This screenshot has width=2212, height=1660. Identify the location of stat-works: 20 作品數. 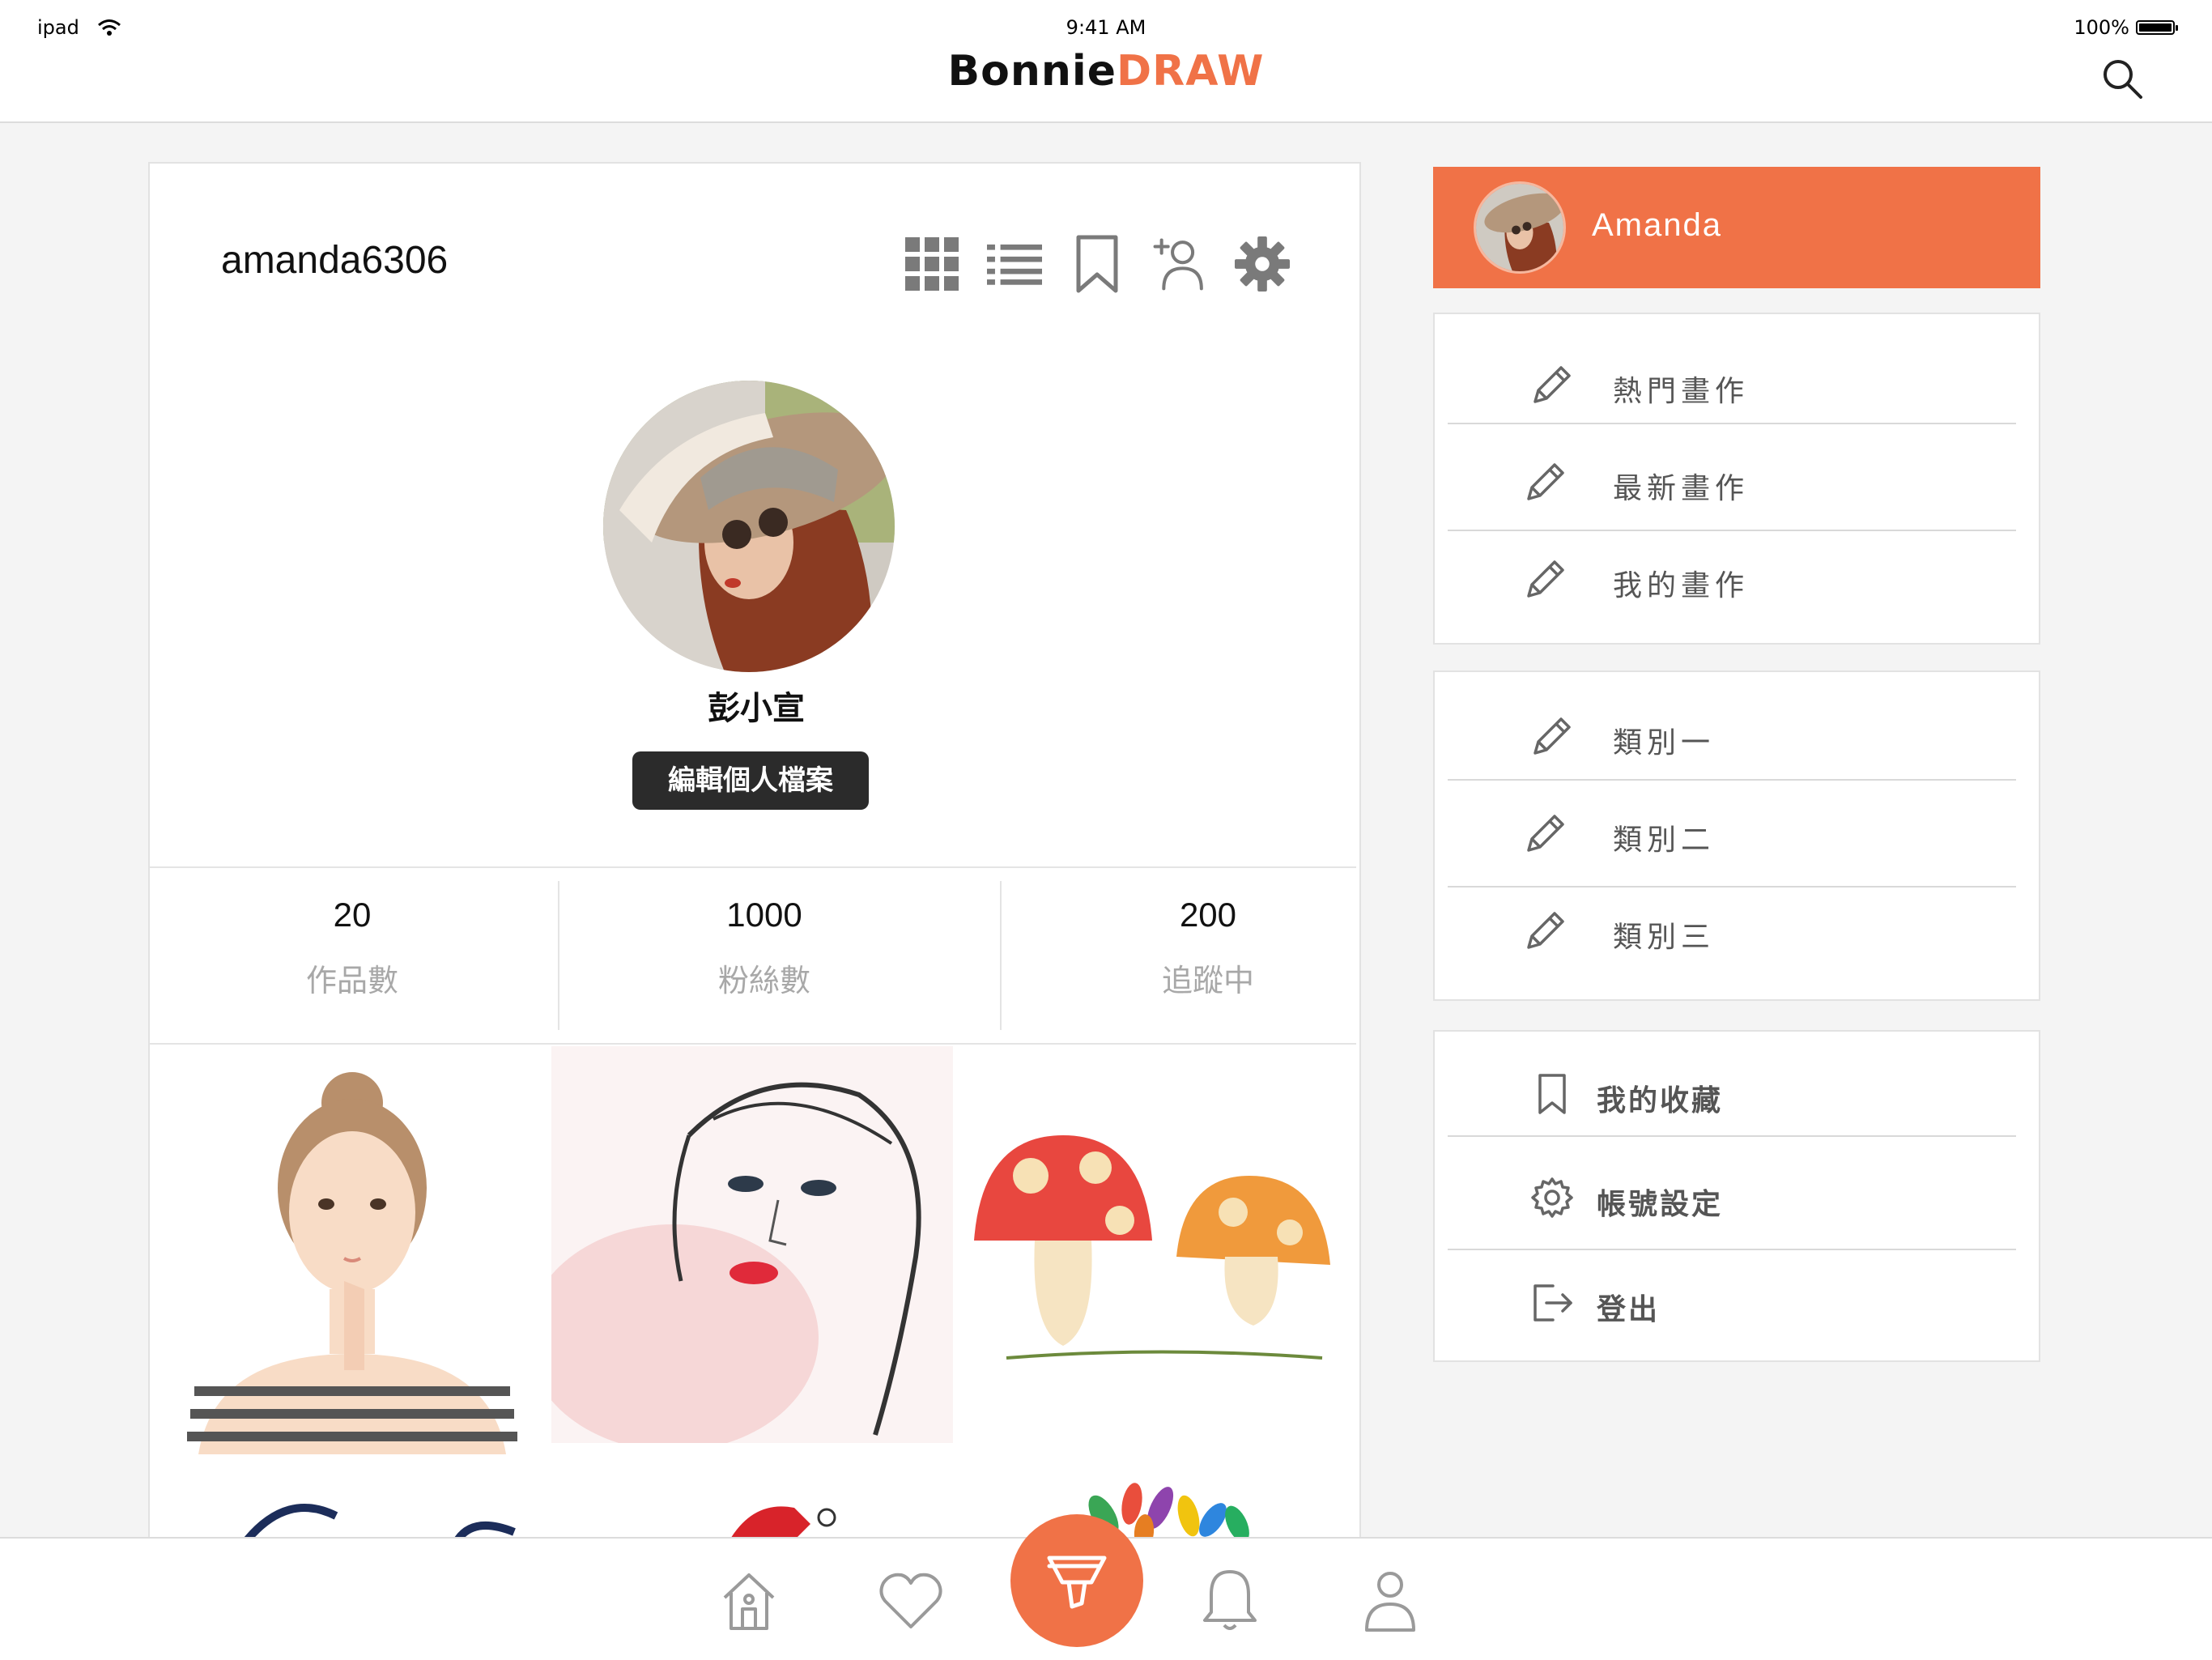
(353, 956).